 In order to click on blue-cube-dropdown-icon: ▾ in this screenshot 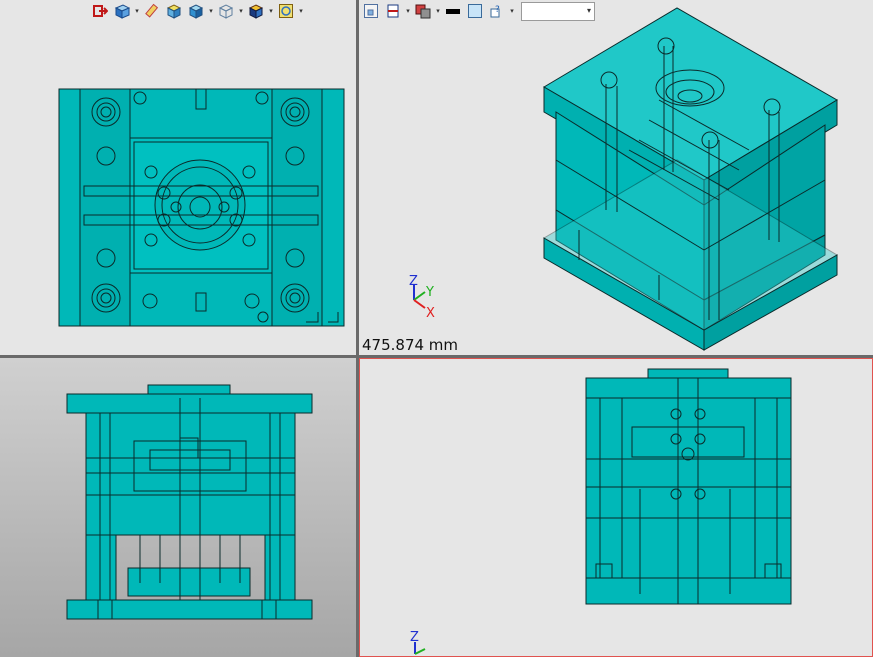, I will do `click(211, 11)`.